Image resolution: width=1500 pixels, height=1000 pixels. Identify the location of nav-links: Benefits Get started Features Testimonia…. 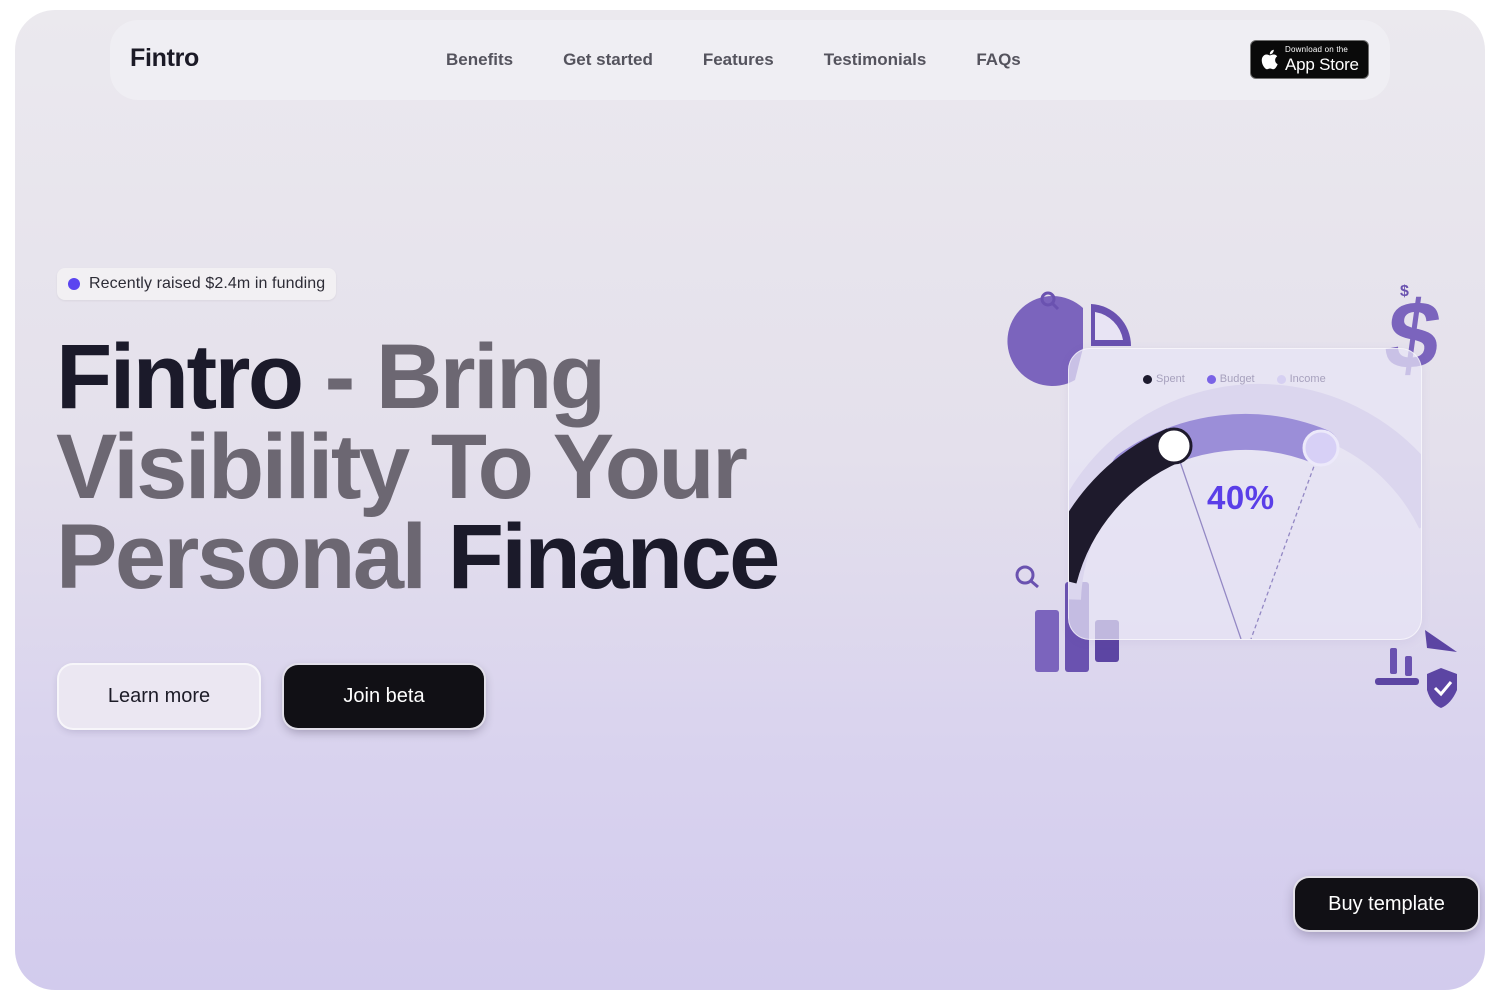
(733, 60).